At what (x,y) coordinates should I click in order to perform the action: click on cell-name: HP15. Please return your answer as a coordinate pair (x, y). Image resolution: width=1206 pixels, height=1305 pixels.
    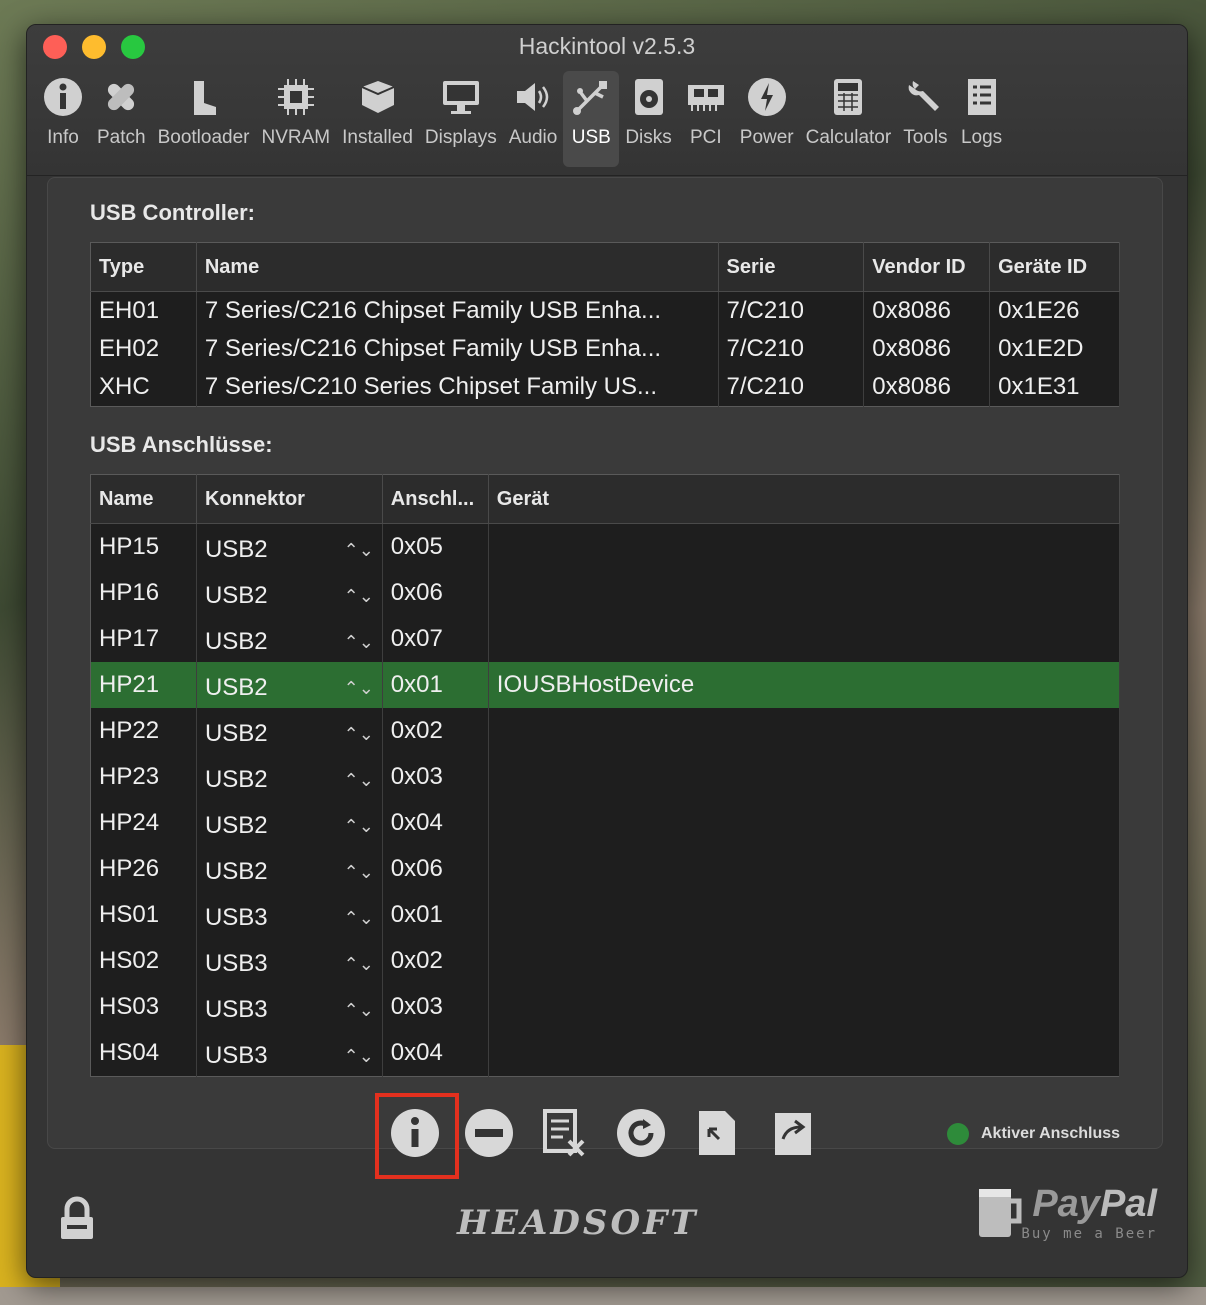
    Looking at the image, I should click on (143, 546).